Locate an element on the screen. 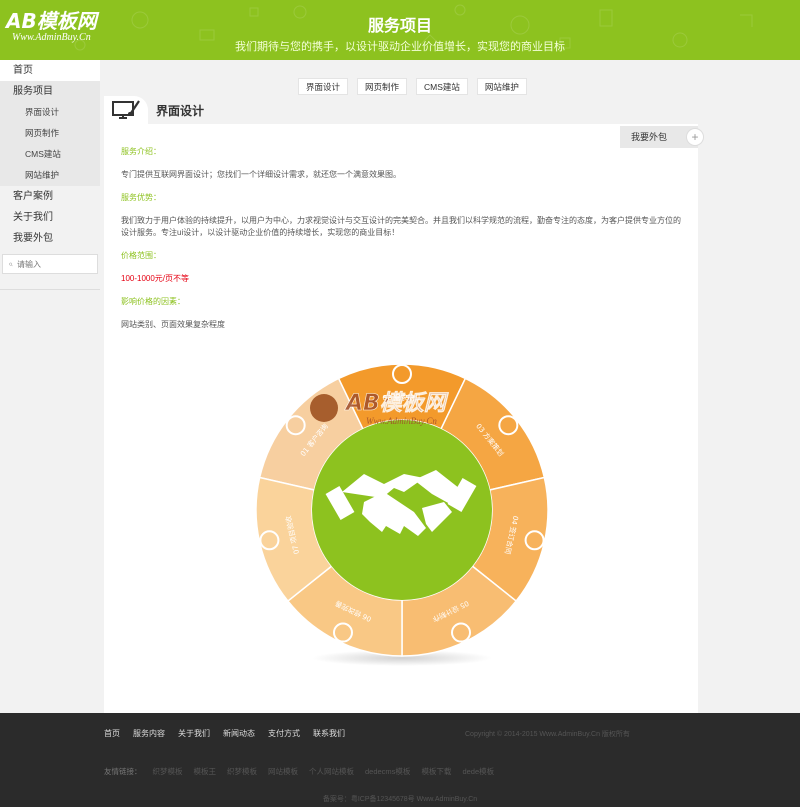 This screenshot has height=807, width=800. sidebar-divider is located at coordinates (50, 289).